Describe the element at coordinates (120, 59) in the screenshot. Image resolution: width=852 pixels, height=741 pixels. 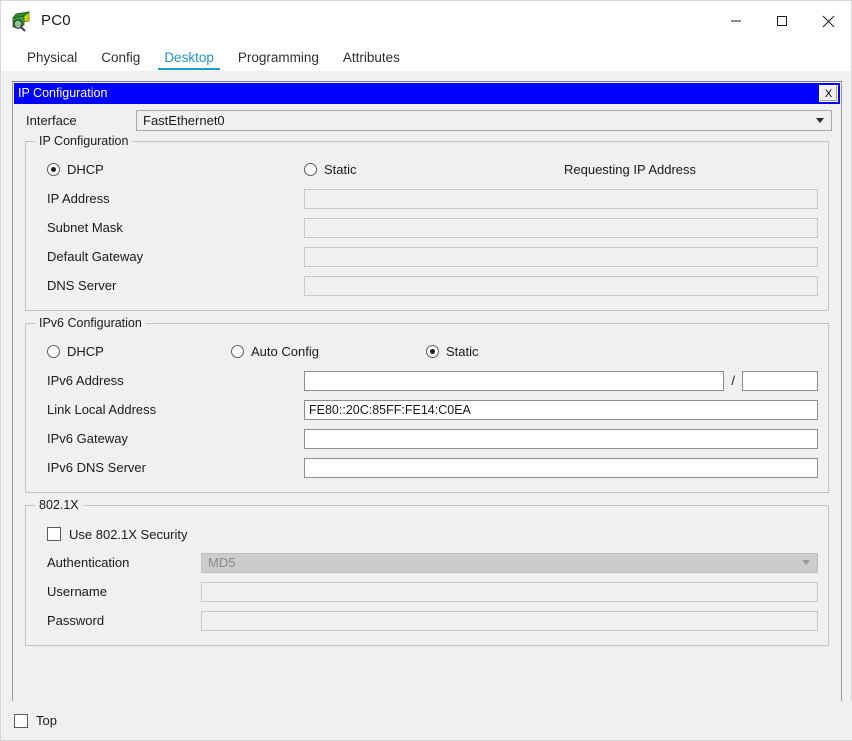
I see `tab-config: Config` at that location.